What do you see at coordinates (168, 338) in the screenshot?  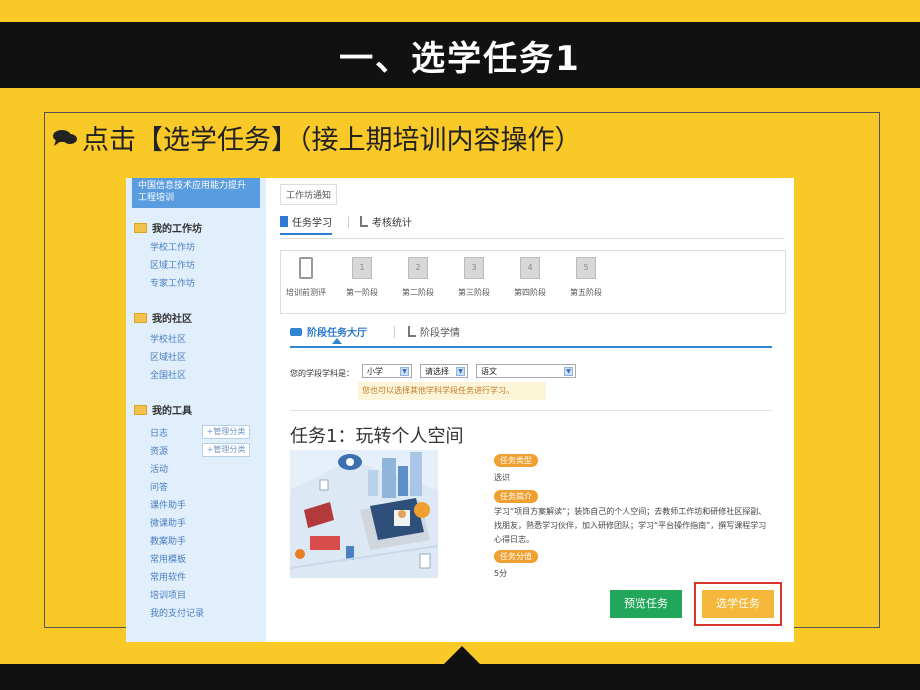 I see `sidebar-item-school-community: 学校社区` at bounding box center [168, 338].